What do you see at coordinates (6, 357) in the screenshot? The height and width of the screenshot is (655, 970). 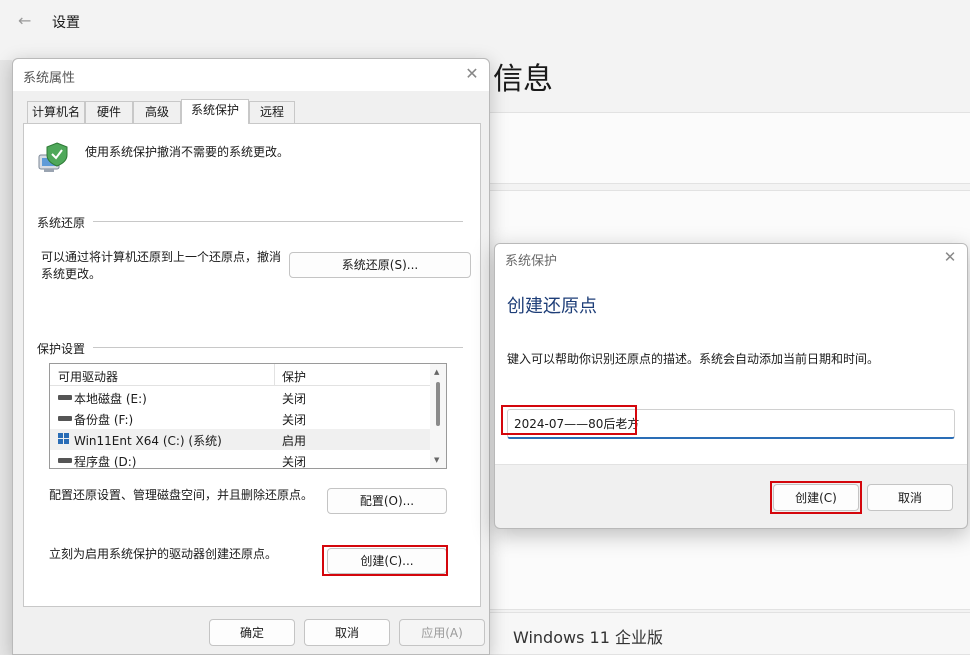 I see `left-edge-strip` at bounding box center [6, 357].